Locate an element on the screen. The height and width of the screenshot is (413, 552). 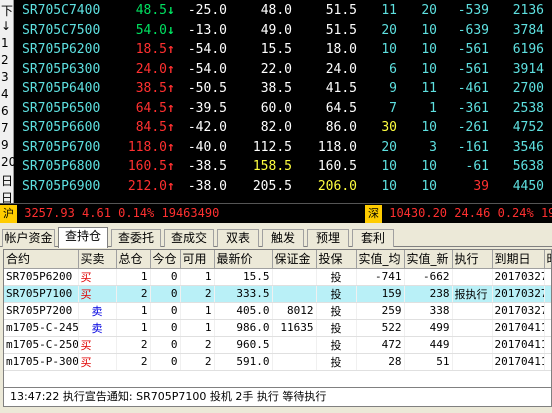
column-header: 到期日 is located at coordinates (518, 259).